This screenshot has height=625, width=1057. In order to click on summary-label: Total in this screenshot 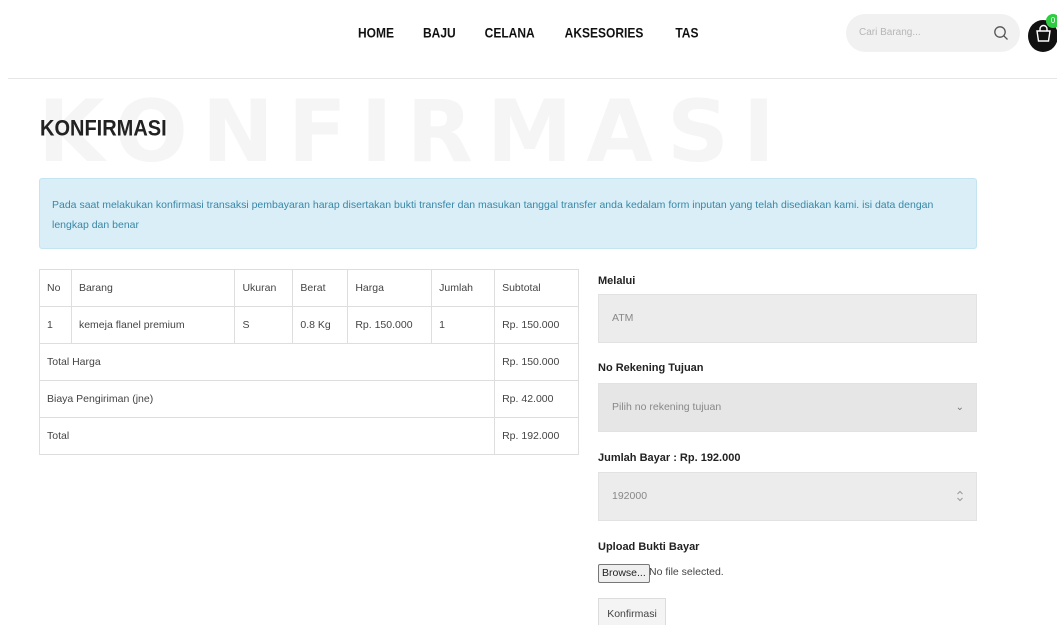, I will do `click(267, 436)`.